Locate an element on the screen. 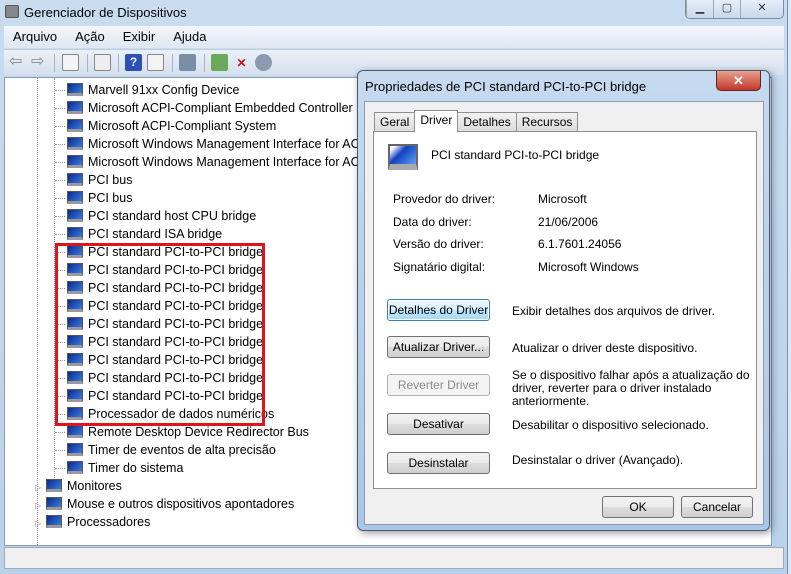 Image resolution: width=791 pixels, height=574 pixels. show-hide-console-tree-icon is located at coordinates (70, 62).